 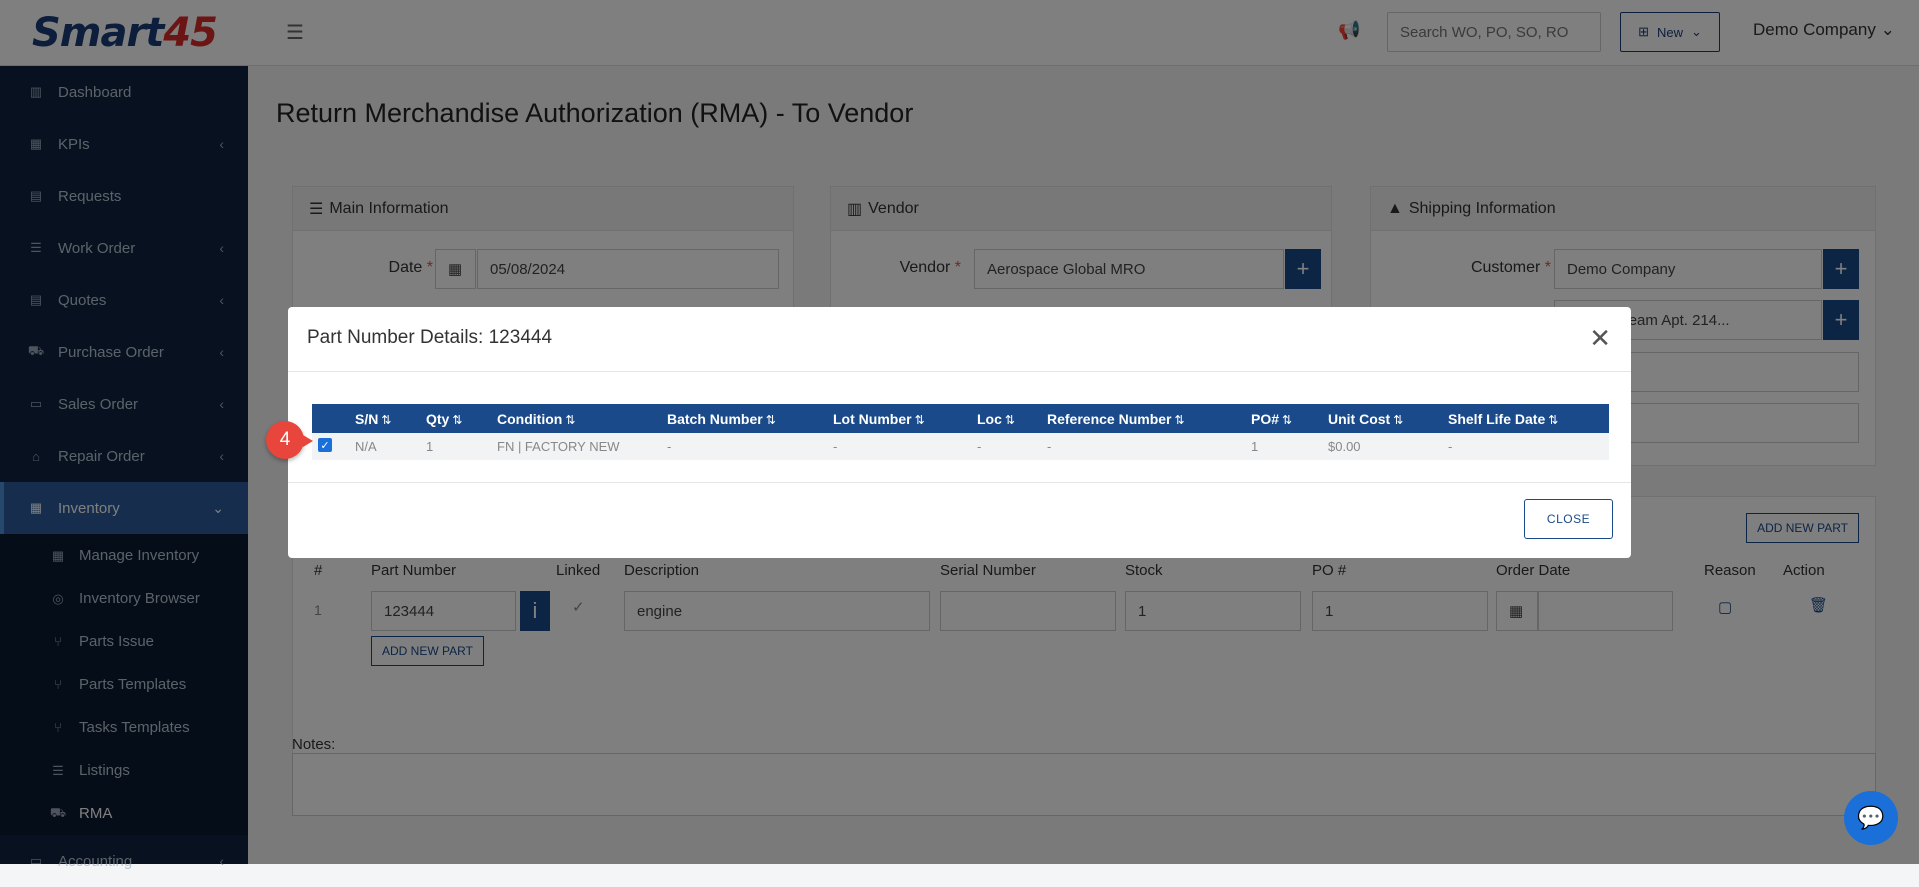 What do you see at coordinates (721, 419) in the screenshot?
I see `col-batch-number: Batch Number⇅` at bounding box center [721, 419].